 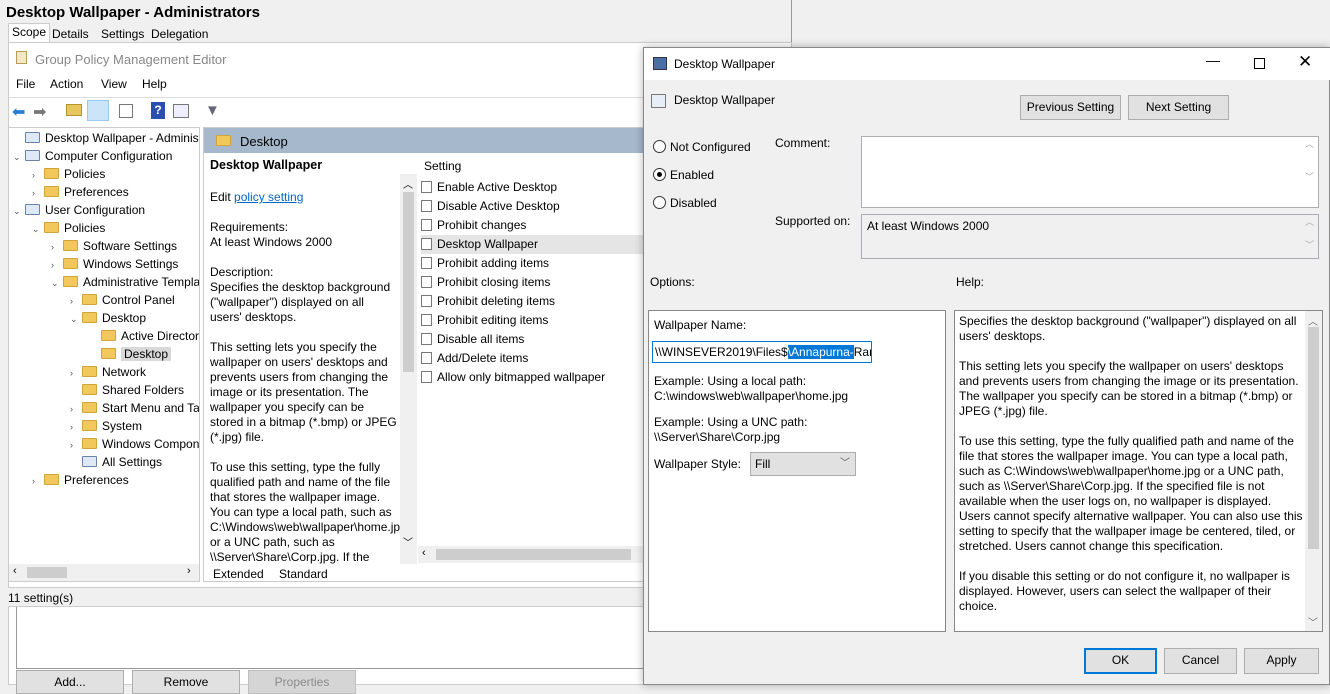 I want to click on setting-item: Prohibit adding items, so click(x=485, y=263).